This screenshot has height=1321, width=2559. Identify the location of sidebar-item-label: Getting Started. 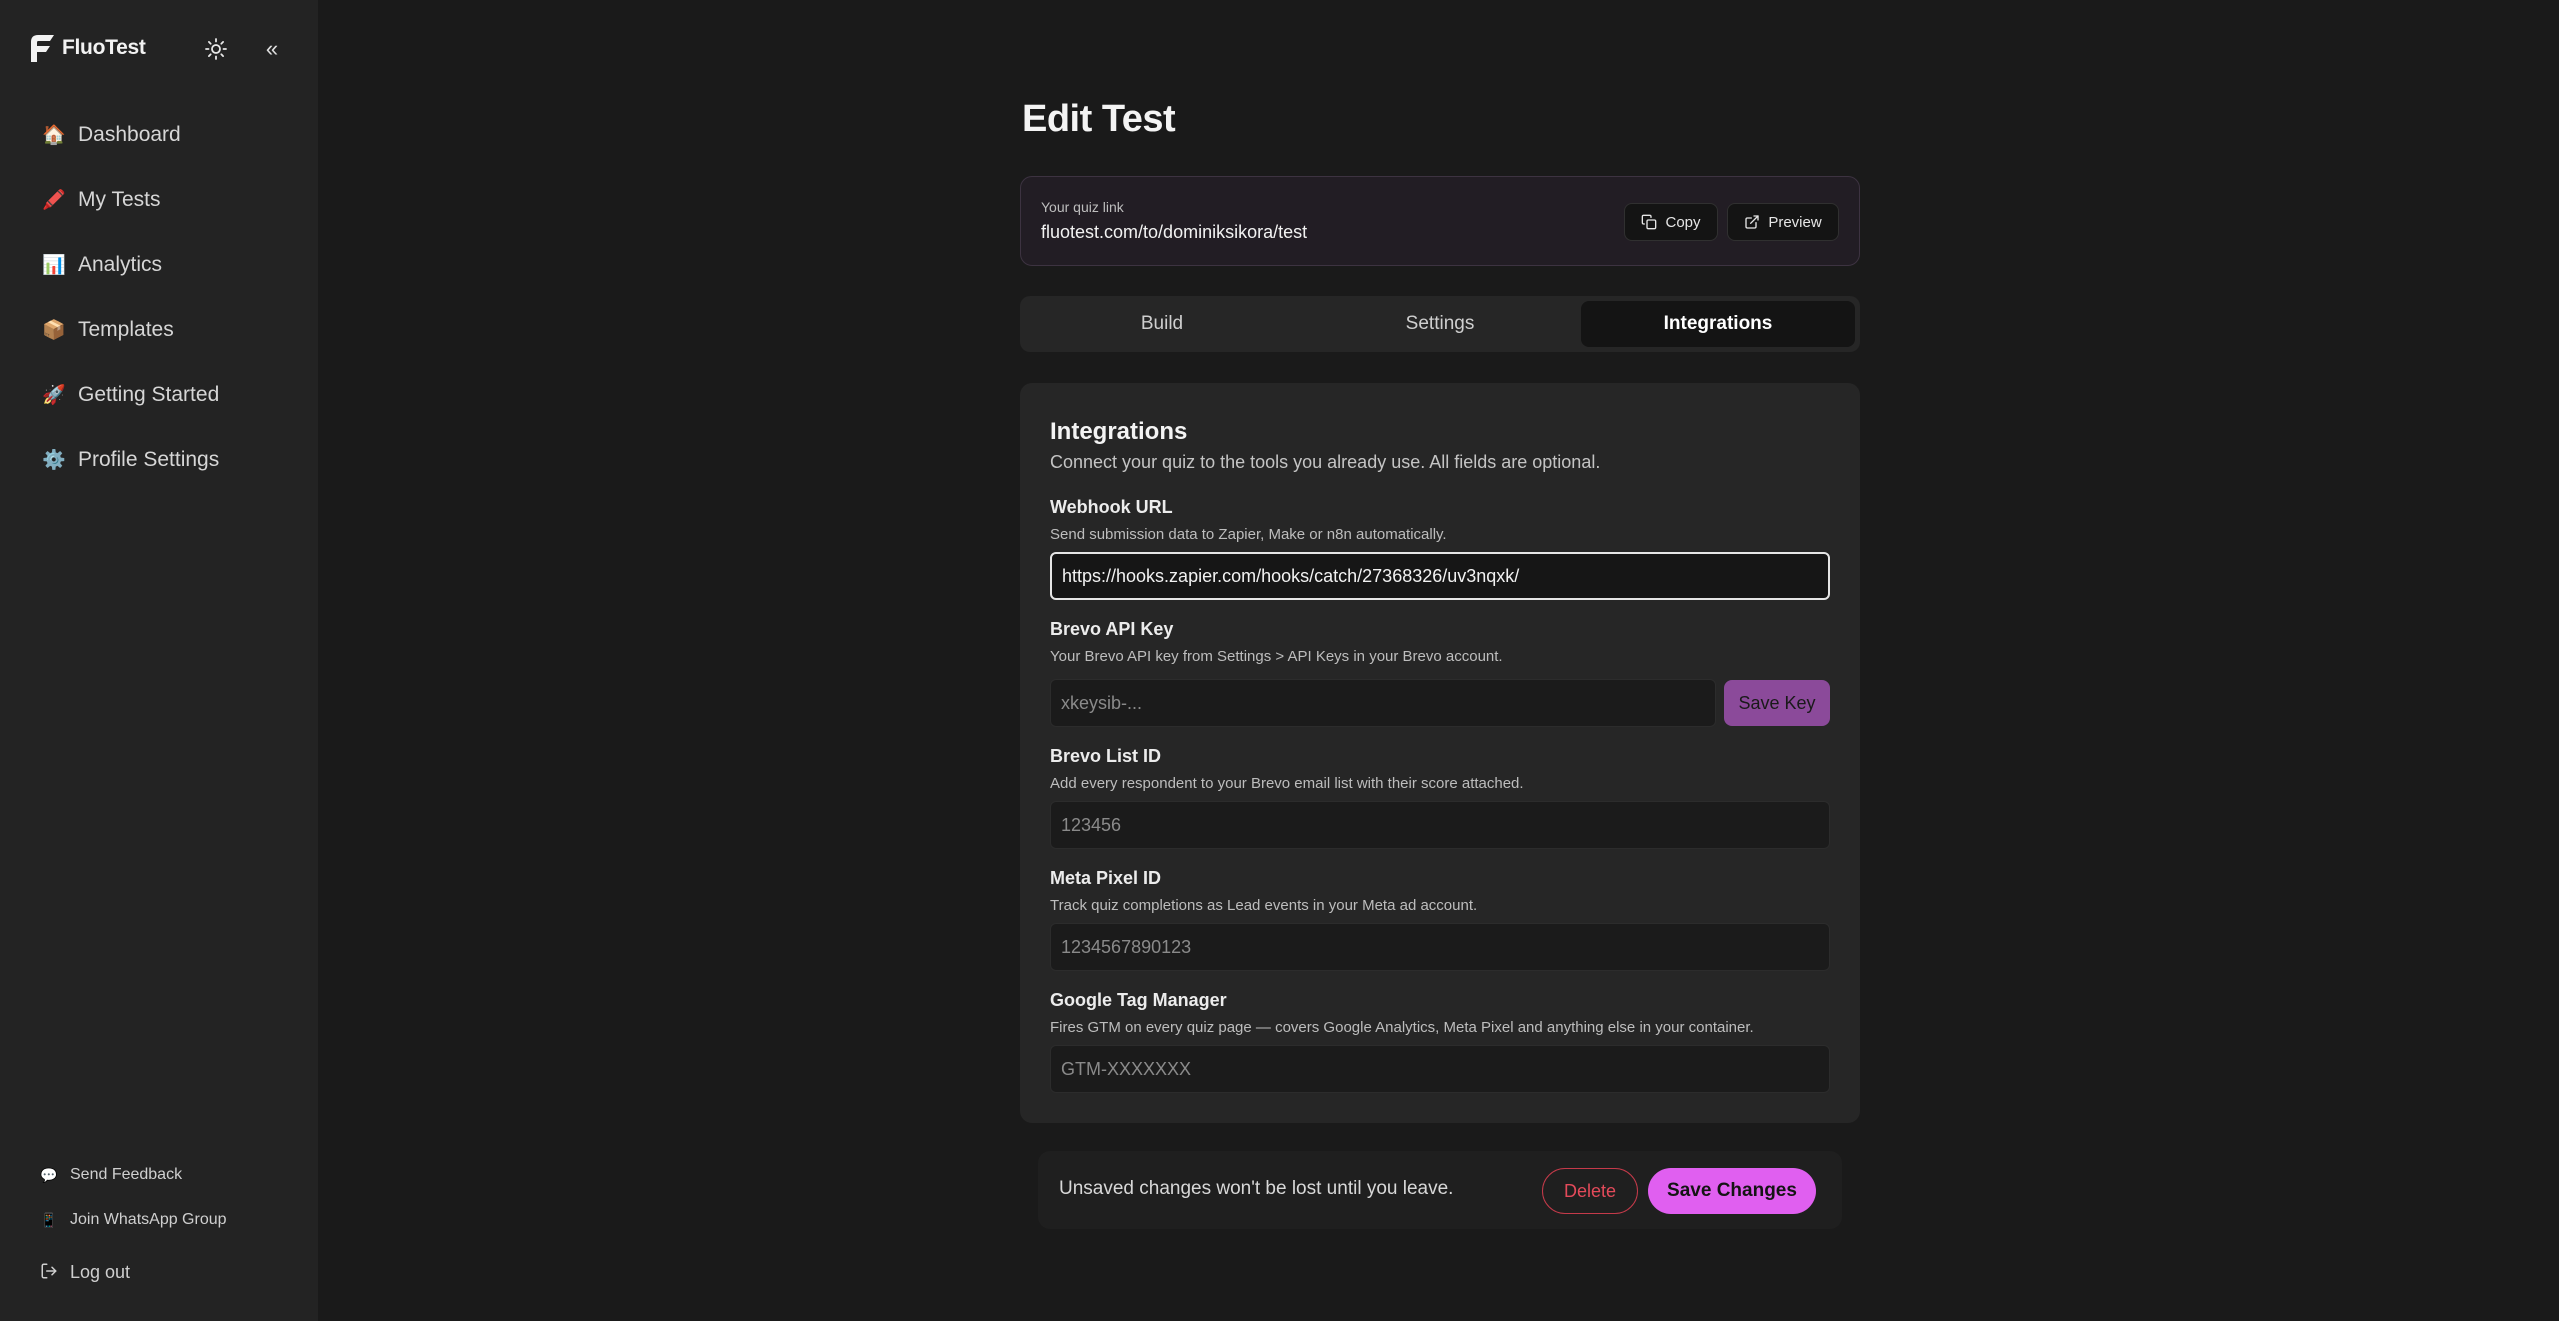
(149, 394).